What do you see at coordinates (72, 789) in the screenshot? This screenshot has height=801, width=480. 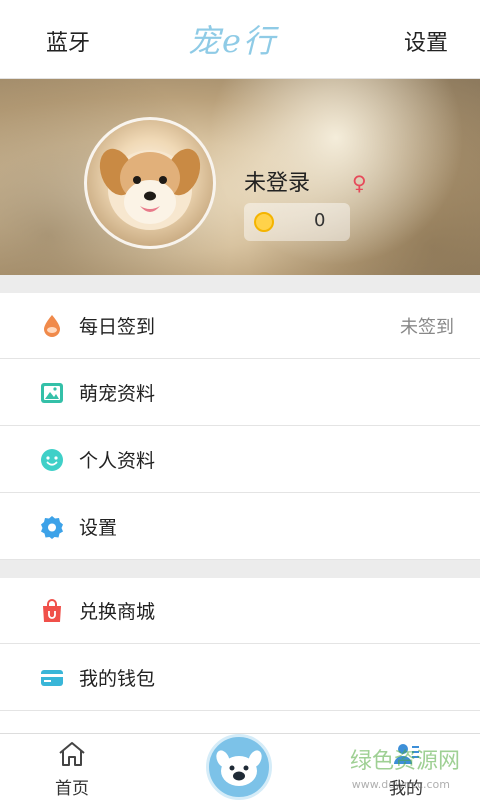 I see `tab-home-label: 首页` at bounding box center [72, 789].